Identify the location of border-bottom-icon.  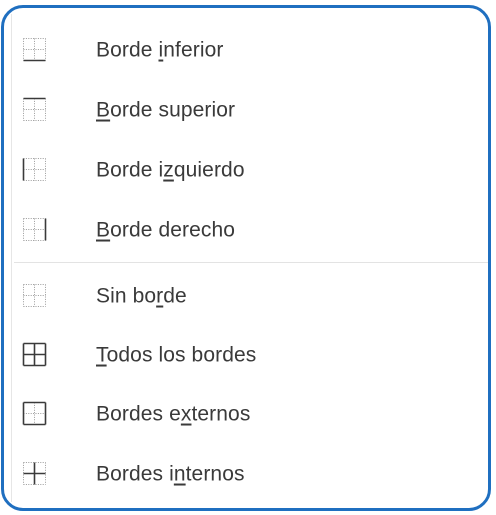
(34, 50).